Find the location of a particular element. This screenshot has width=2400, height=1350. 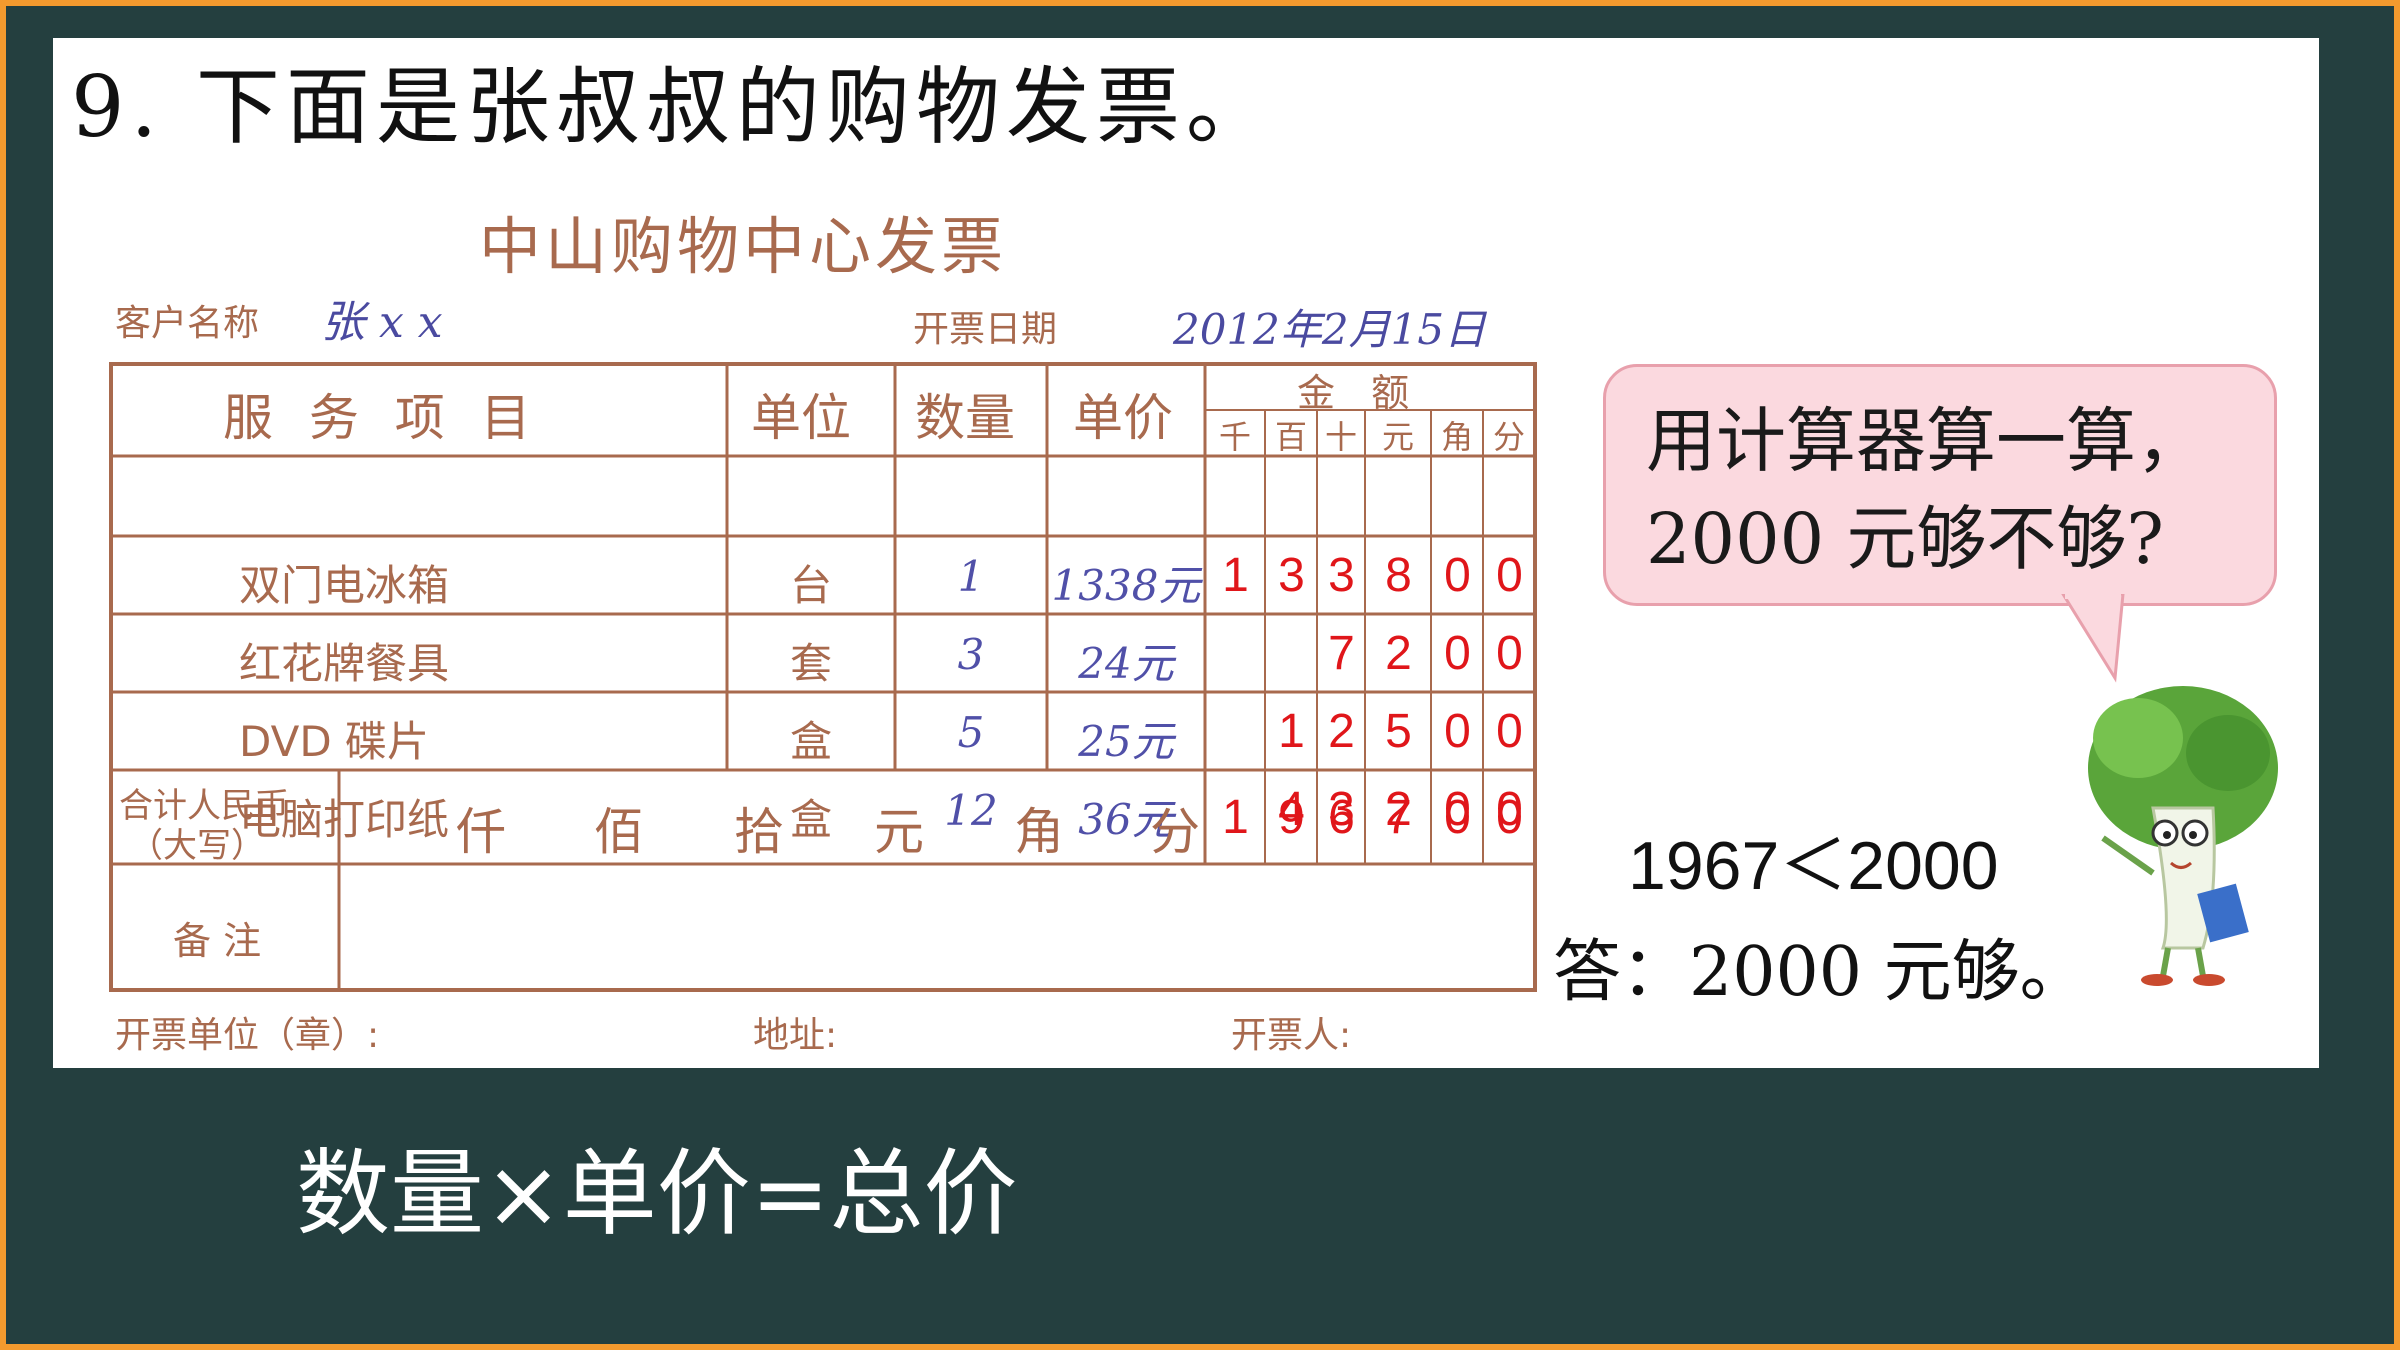

total-unit: 佰 is located at coordinates (619, 832).